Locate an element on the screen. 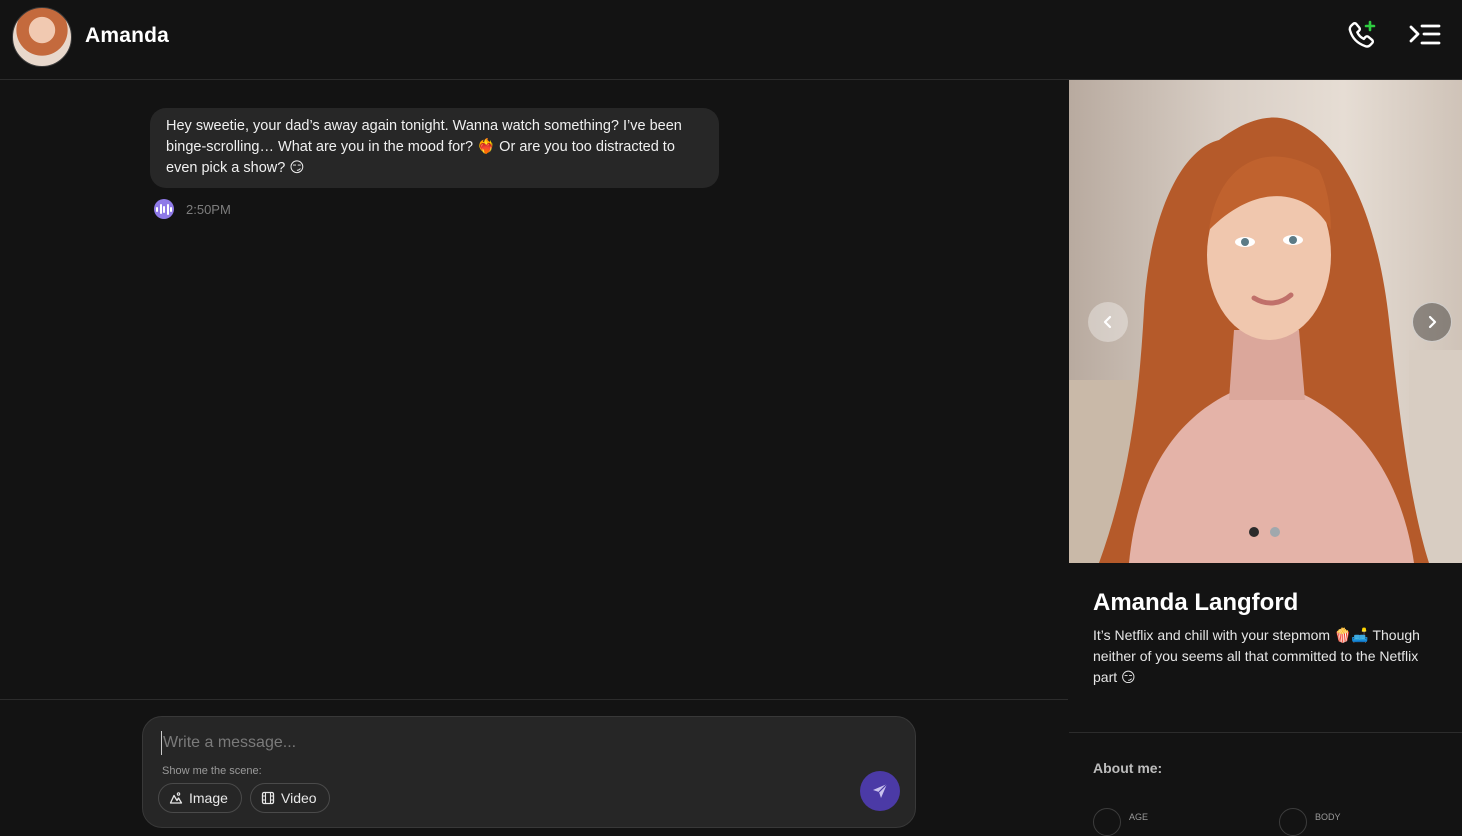 This screenshot has width=1462, height=836. chevron-left-icon is located at coordinates (1107, 322).